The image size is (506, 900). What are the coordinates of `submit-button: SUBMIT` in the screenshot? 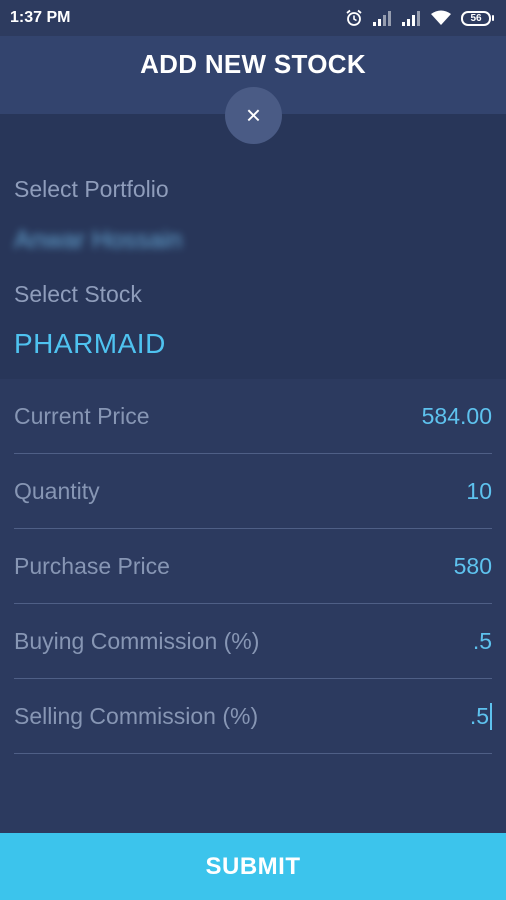 It's located at (253, 866).